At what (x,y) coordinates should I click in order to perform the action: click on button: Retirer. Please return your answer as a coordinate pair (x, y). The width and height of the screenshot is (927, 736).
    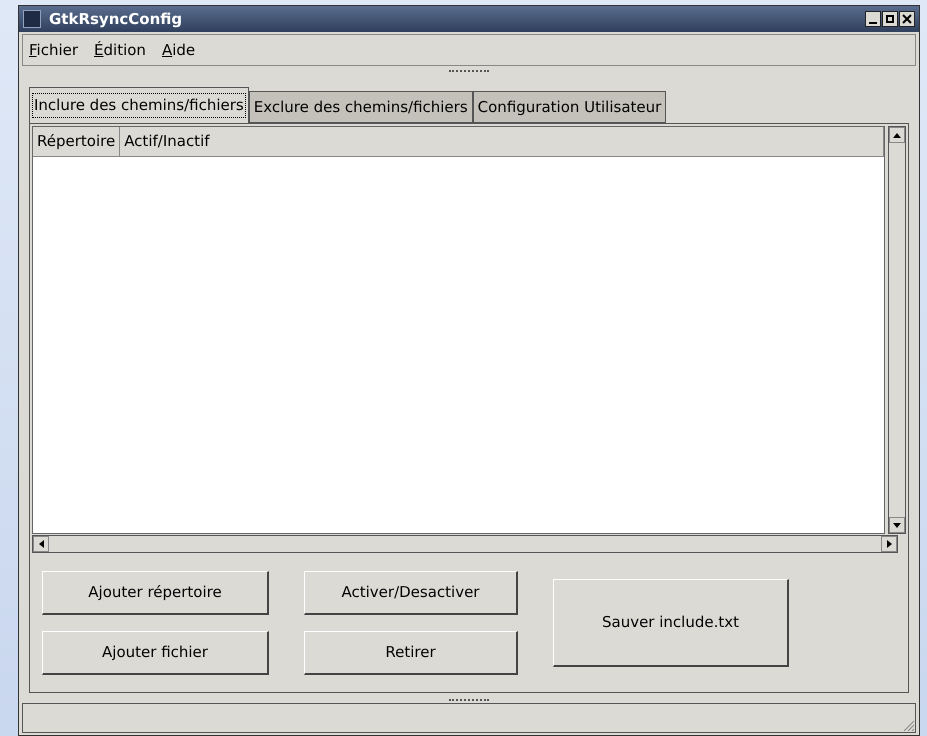
    Looking at the image, I should click on (411, 653).